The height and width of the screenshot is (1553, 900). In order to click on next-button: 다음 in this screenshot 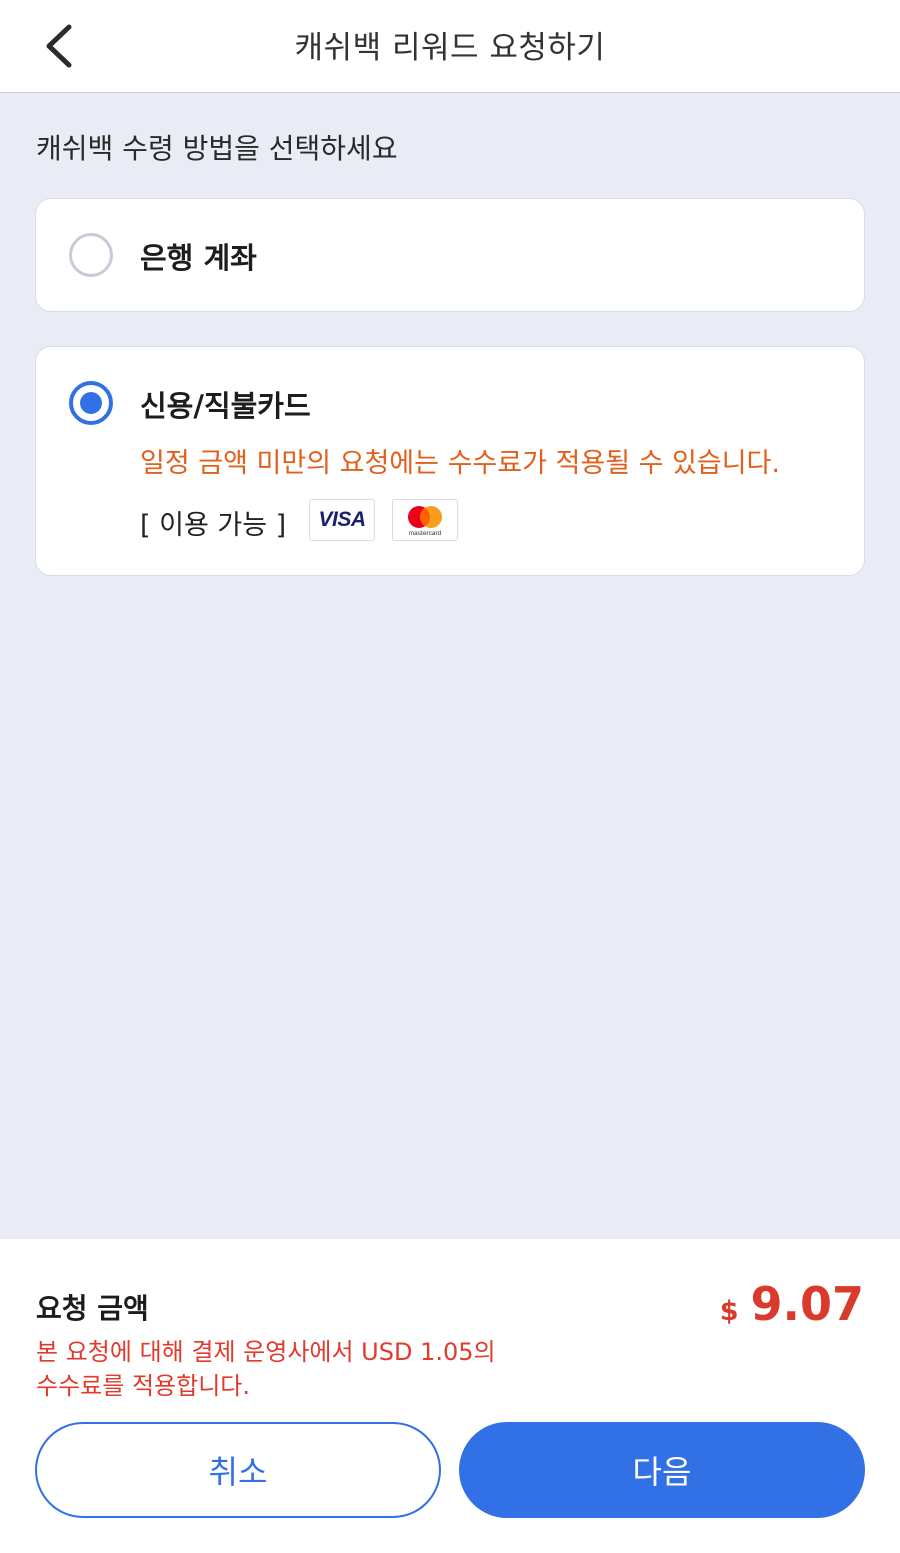, I will do `click(662, 1470)`.